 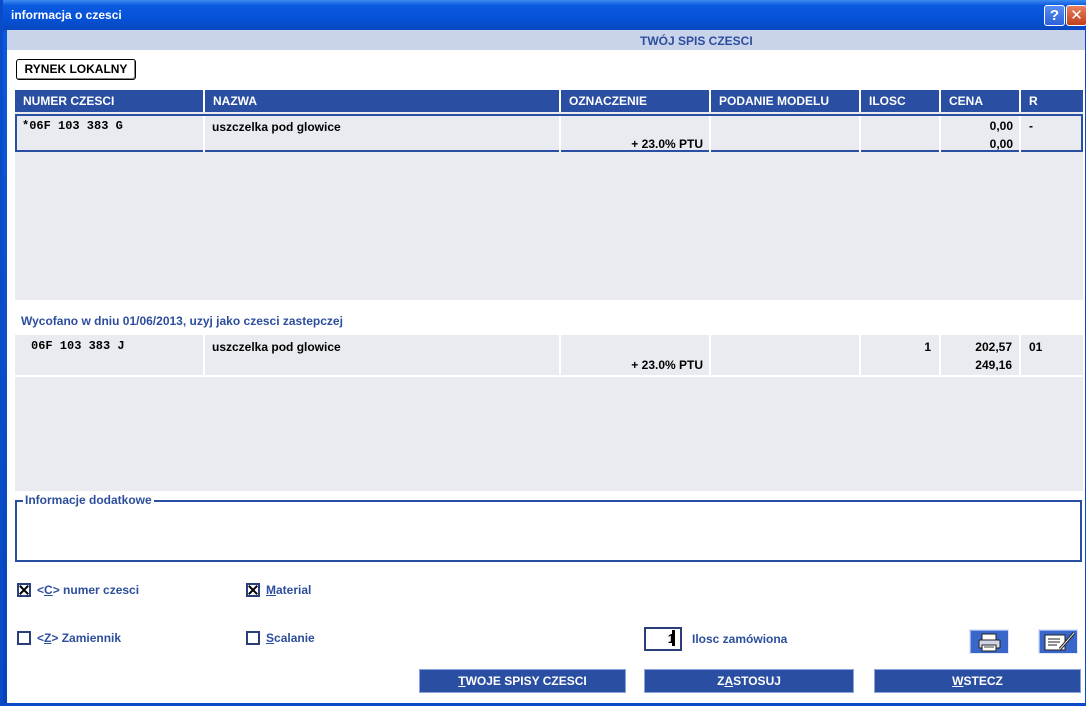 I want to click on row-divider, so click(x=549, y=376).